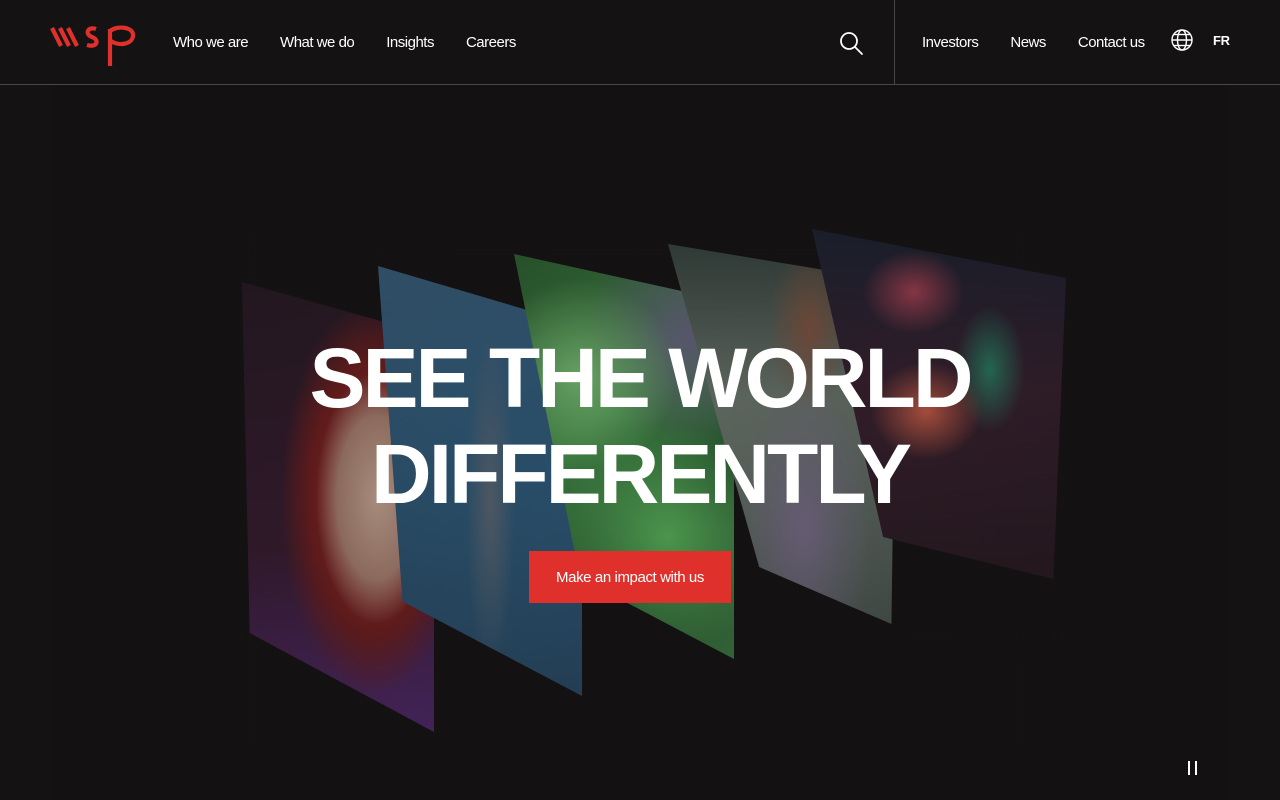 This screenshot has width=1280, height=800. Describe the element at coordinates (410, 42) in the screenshot. I see `nav-insights: Insights` at that location.